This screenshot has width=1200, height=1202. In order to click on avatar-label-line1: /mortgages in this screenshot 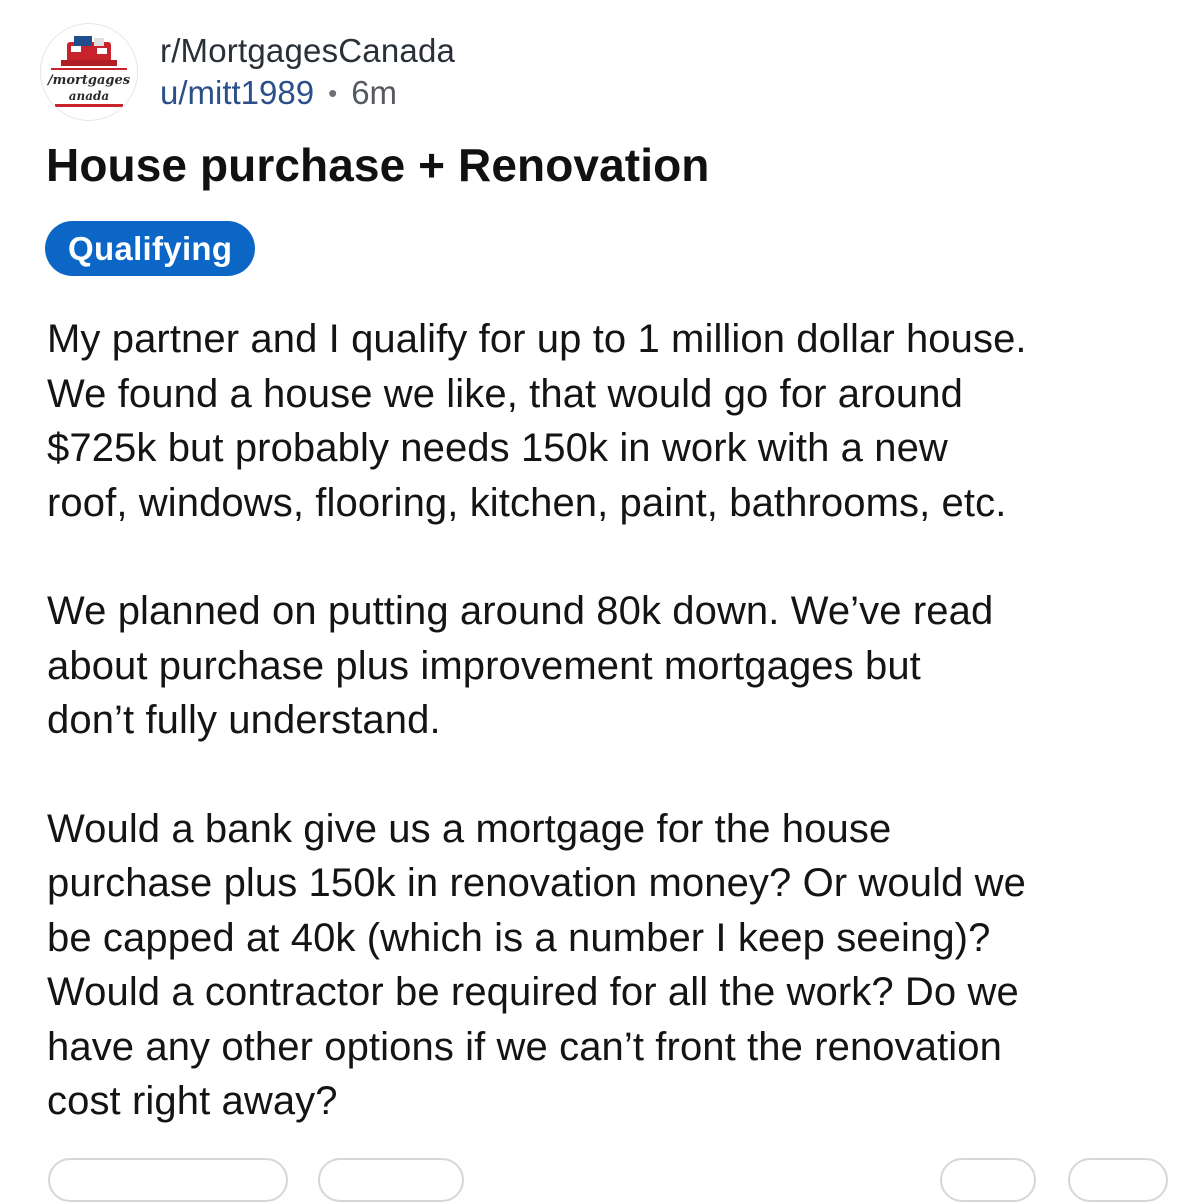, I will do `click(89, 80)`.